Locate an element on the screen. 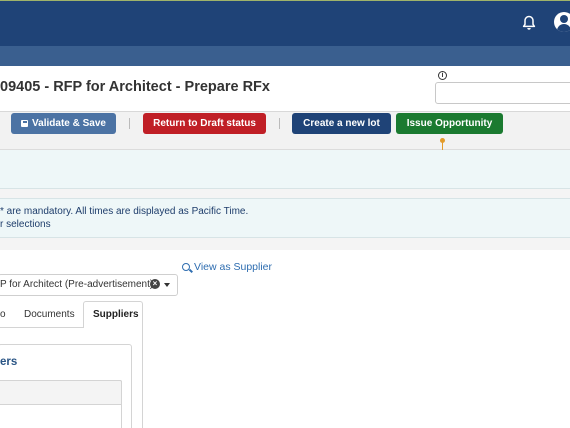 This screenshot has width=570, height=428. info-band is located at coordinates (285, 218).